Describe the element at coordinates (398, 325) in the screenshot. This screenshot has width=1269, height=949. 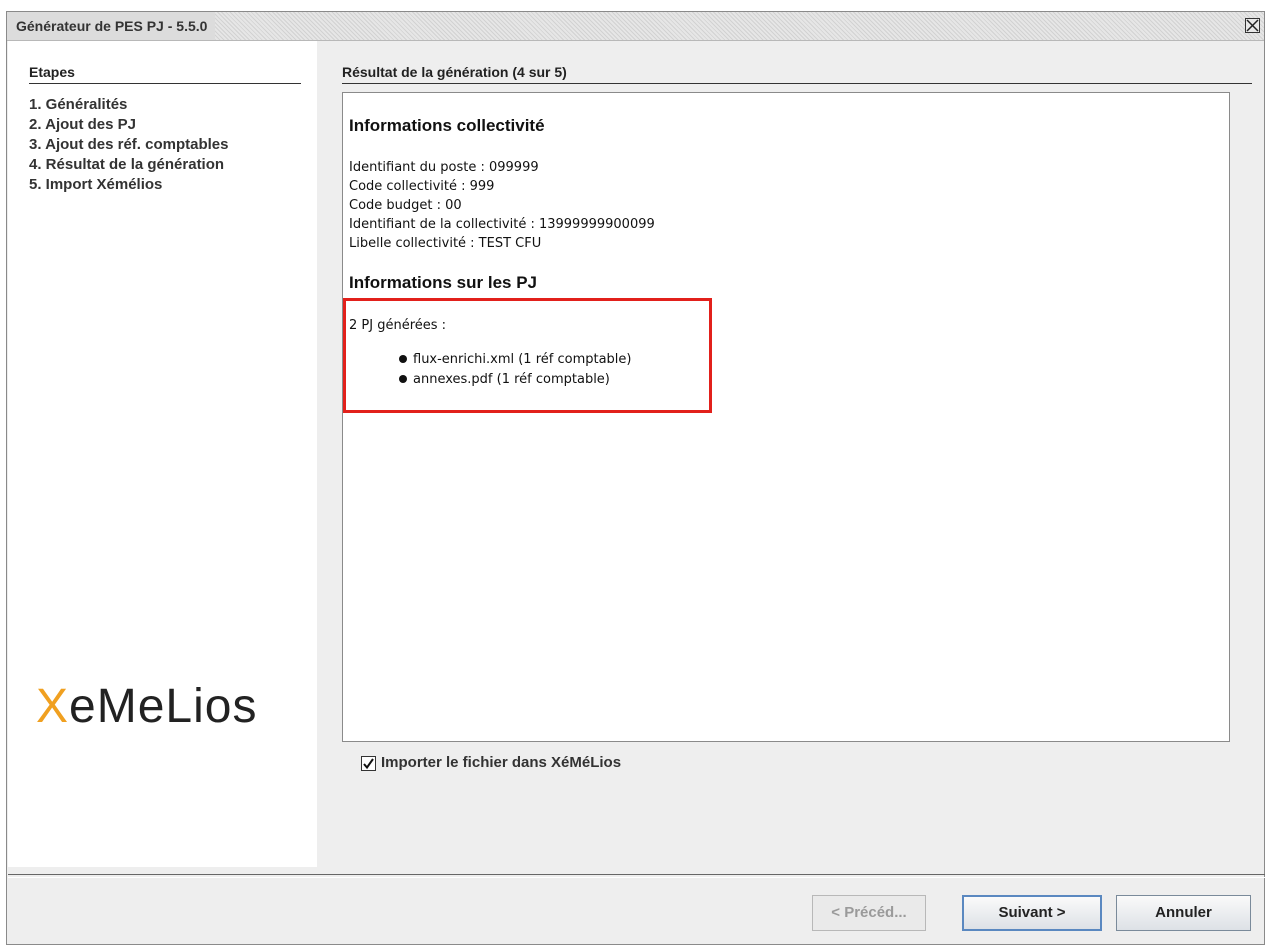
I see `pj-count: 2 PJ générées :` at that location.